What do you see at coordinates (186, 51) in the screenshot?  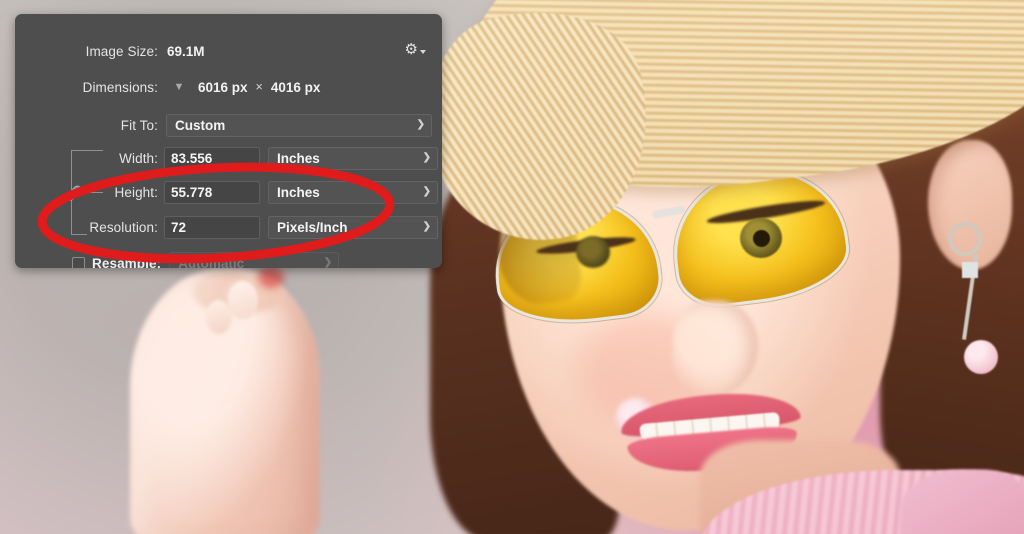 I see `image-size-value: 69.1M` at bounding box center [186, 51].